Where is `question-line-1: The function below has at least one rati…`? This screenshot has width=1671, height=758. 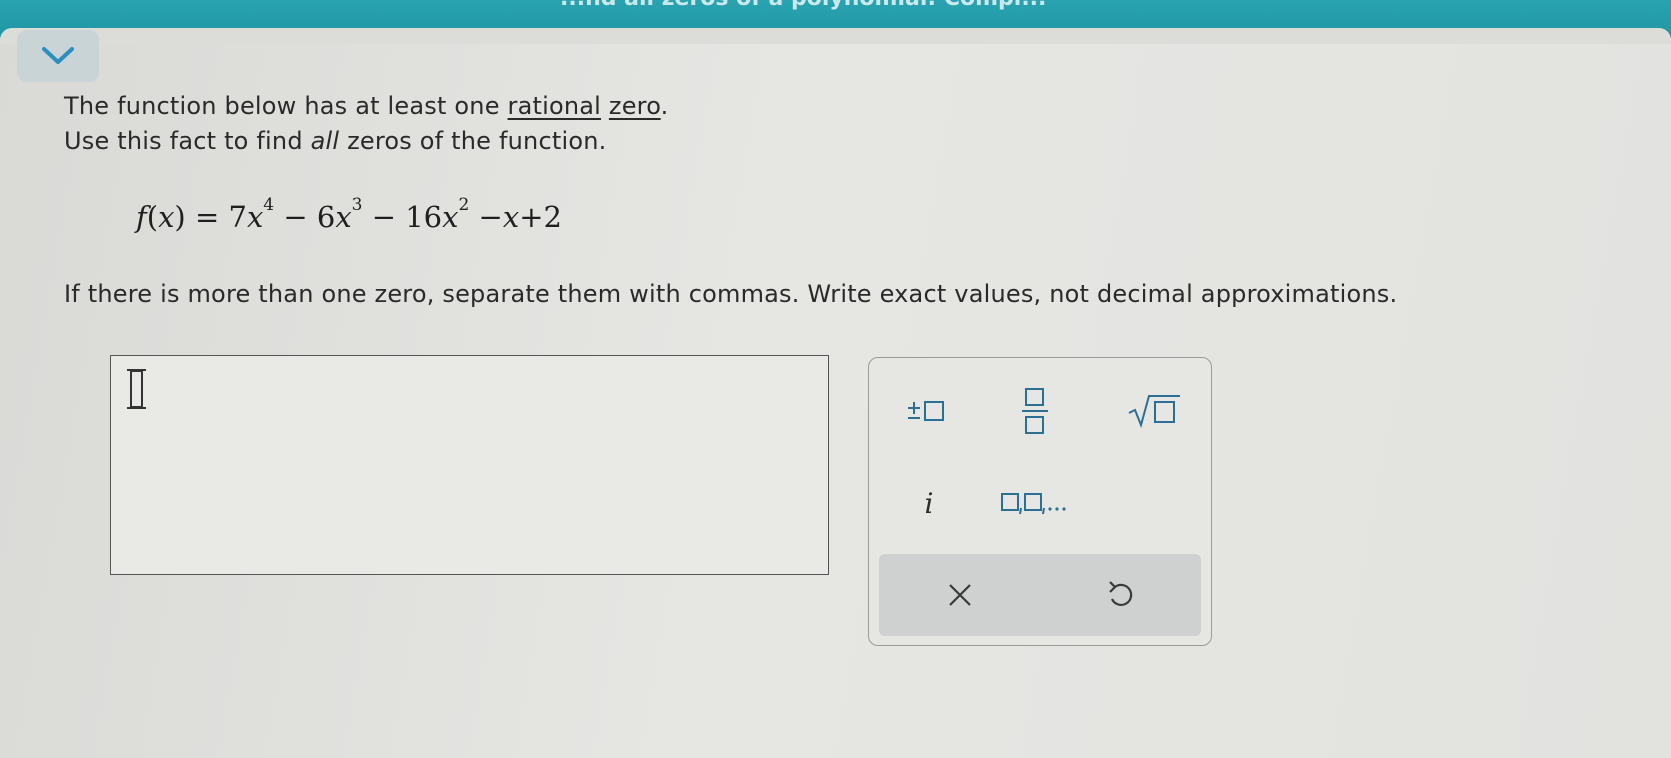 question-line-1: The function below has at least one rati… is located at coordinates (366, 106).